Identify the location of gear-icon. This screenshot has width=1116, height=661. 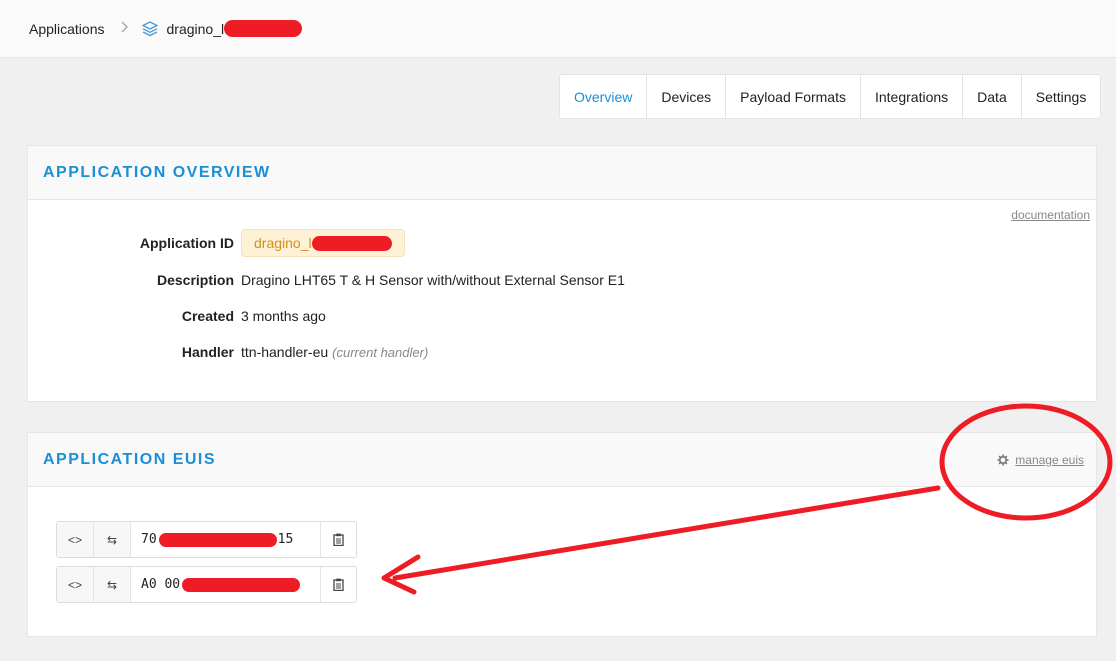
(1003, 460).